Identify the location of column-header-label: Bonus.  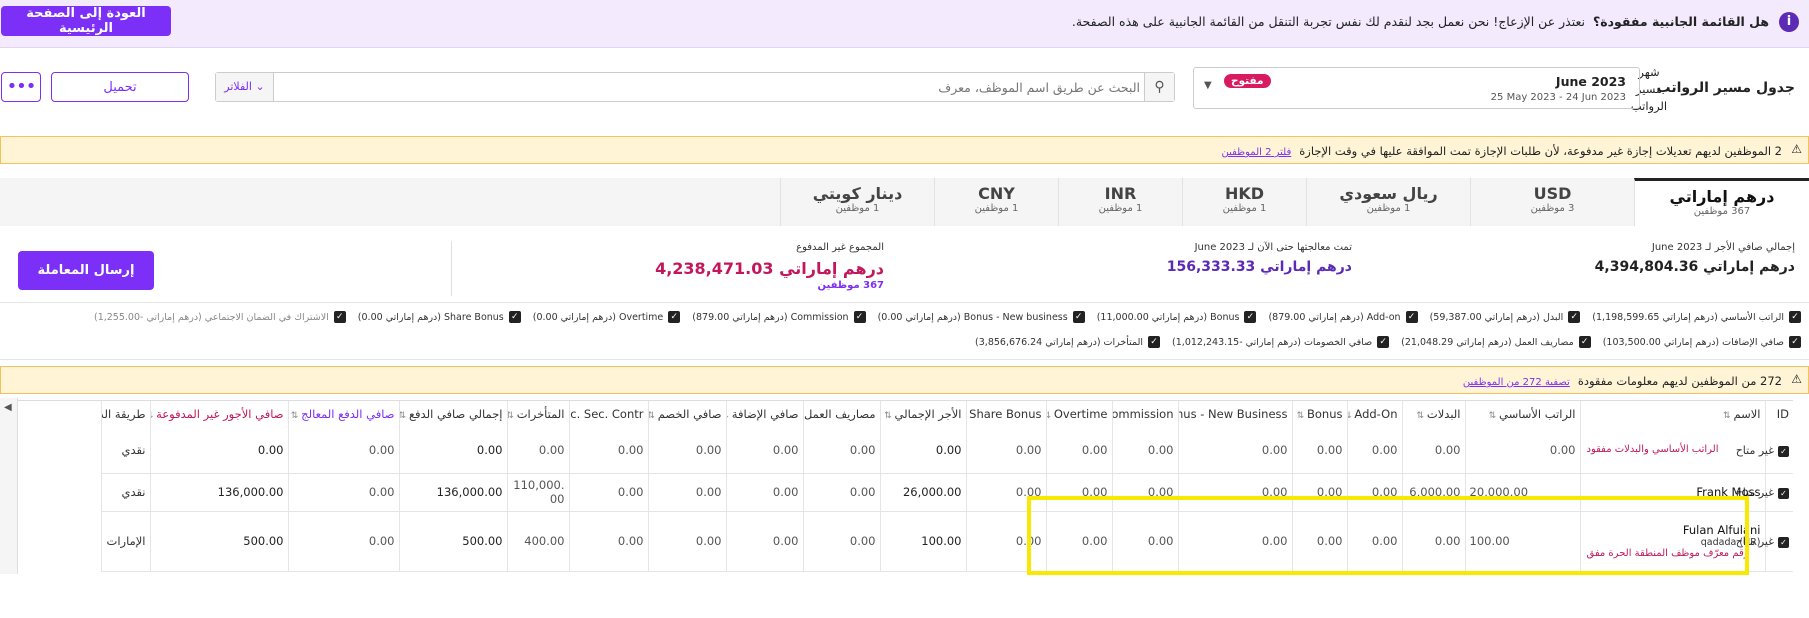
(1325, 414).